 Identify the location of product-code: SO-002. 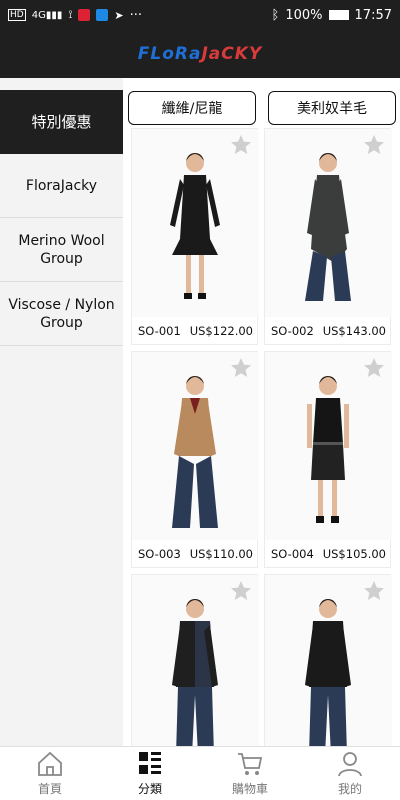
(292, 331).